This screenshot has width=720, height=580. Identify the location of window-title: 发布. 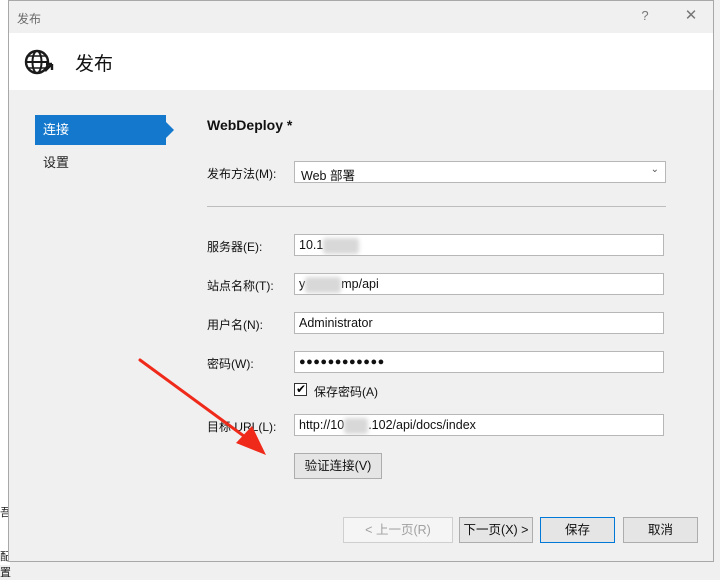
(29, 19).